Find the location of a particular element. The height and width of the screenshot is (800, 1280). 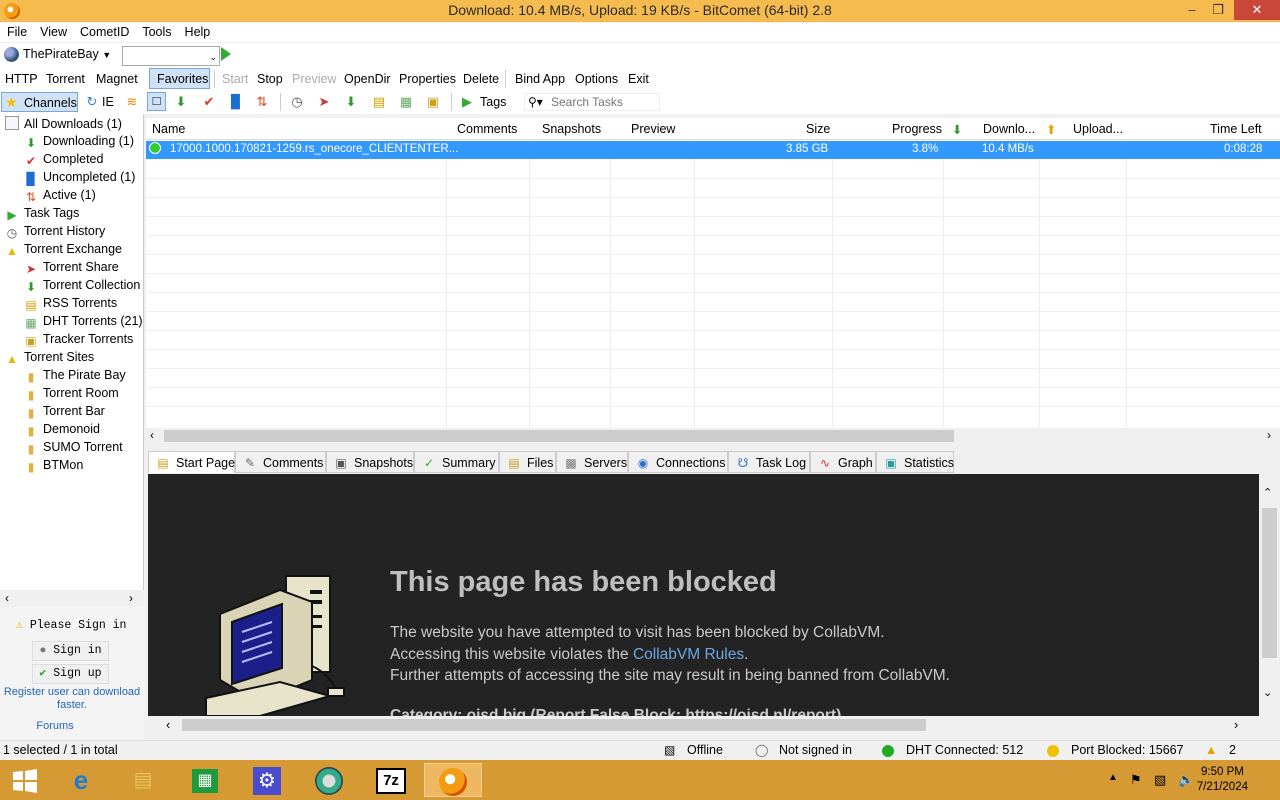

history-icon: ◷ is located at coordinates (297, 102).